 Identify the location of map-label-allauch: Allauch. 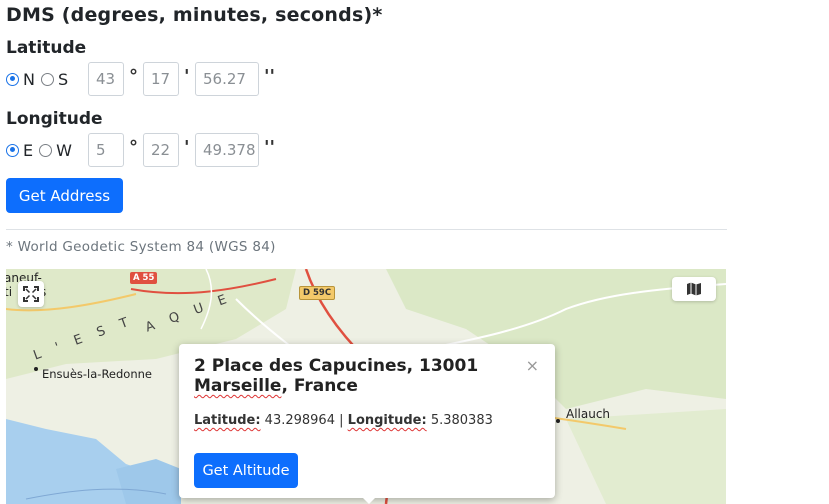
(588, 414).